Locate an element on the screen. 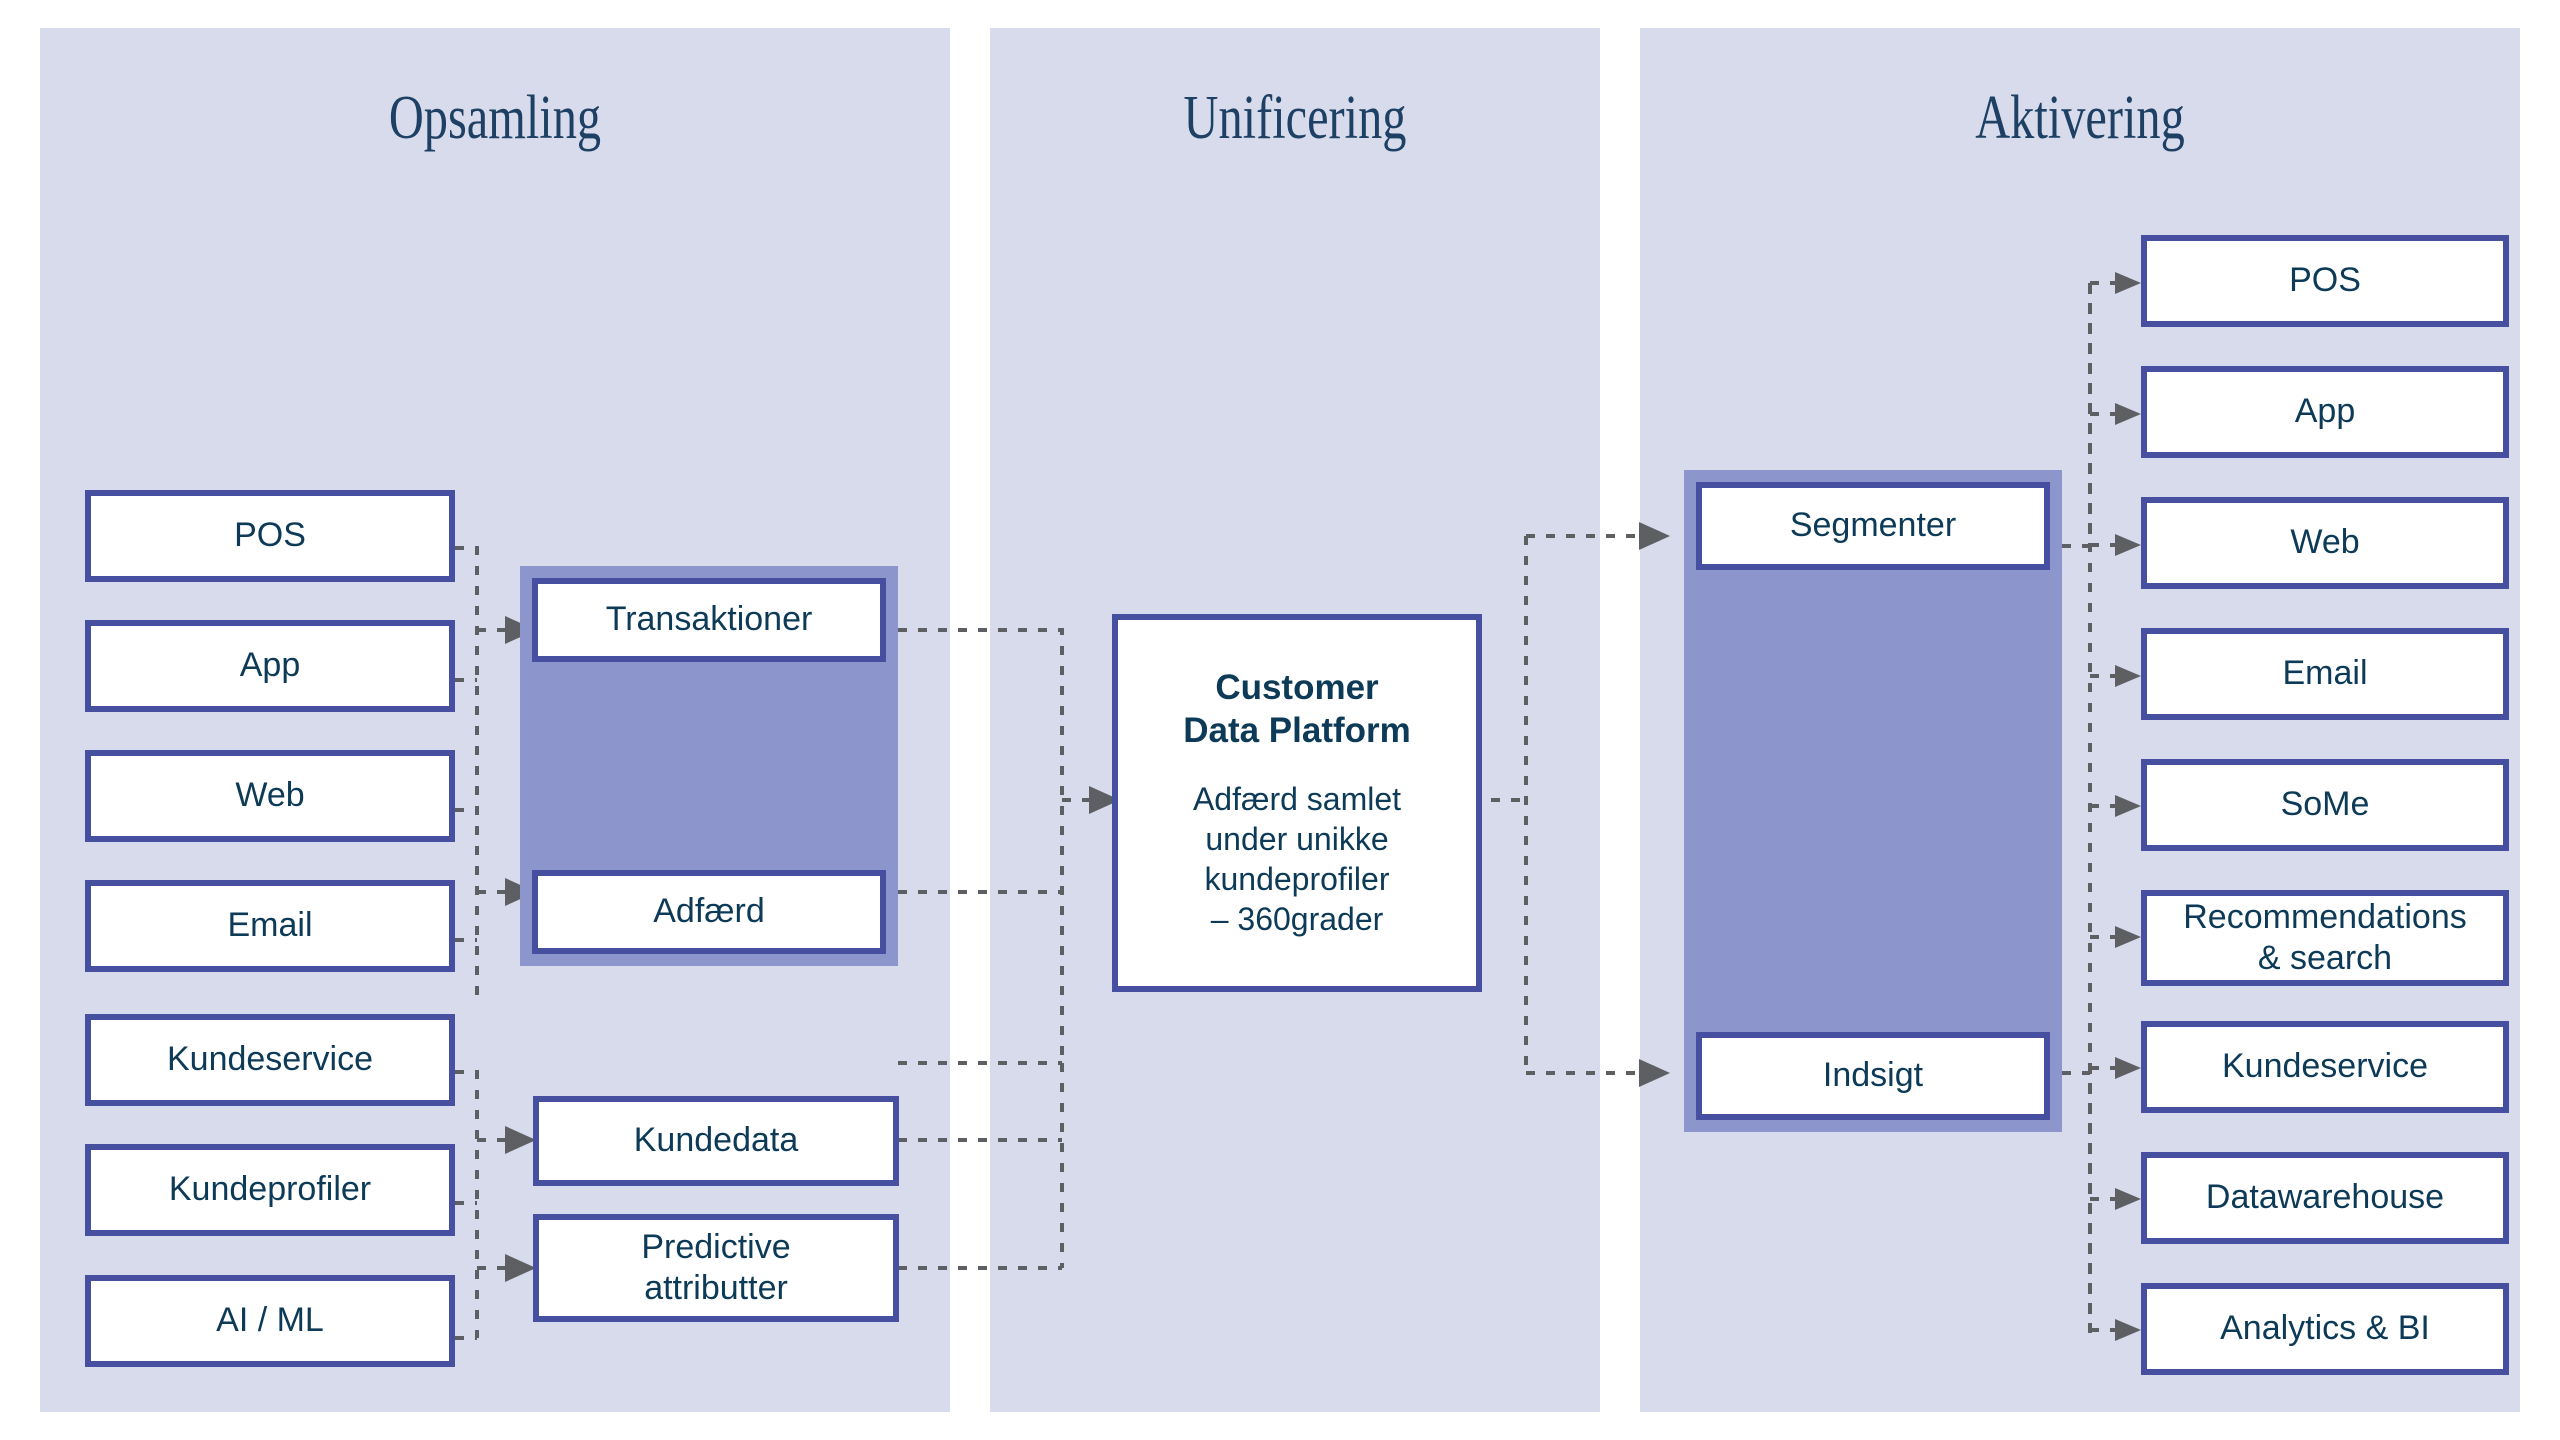 This screenshot has height=1440, width=2560. data-box-kundedata: Kundedata is located at coordinates (716, 1141).